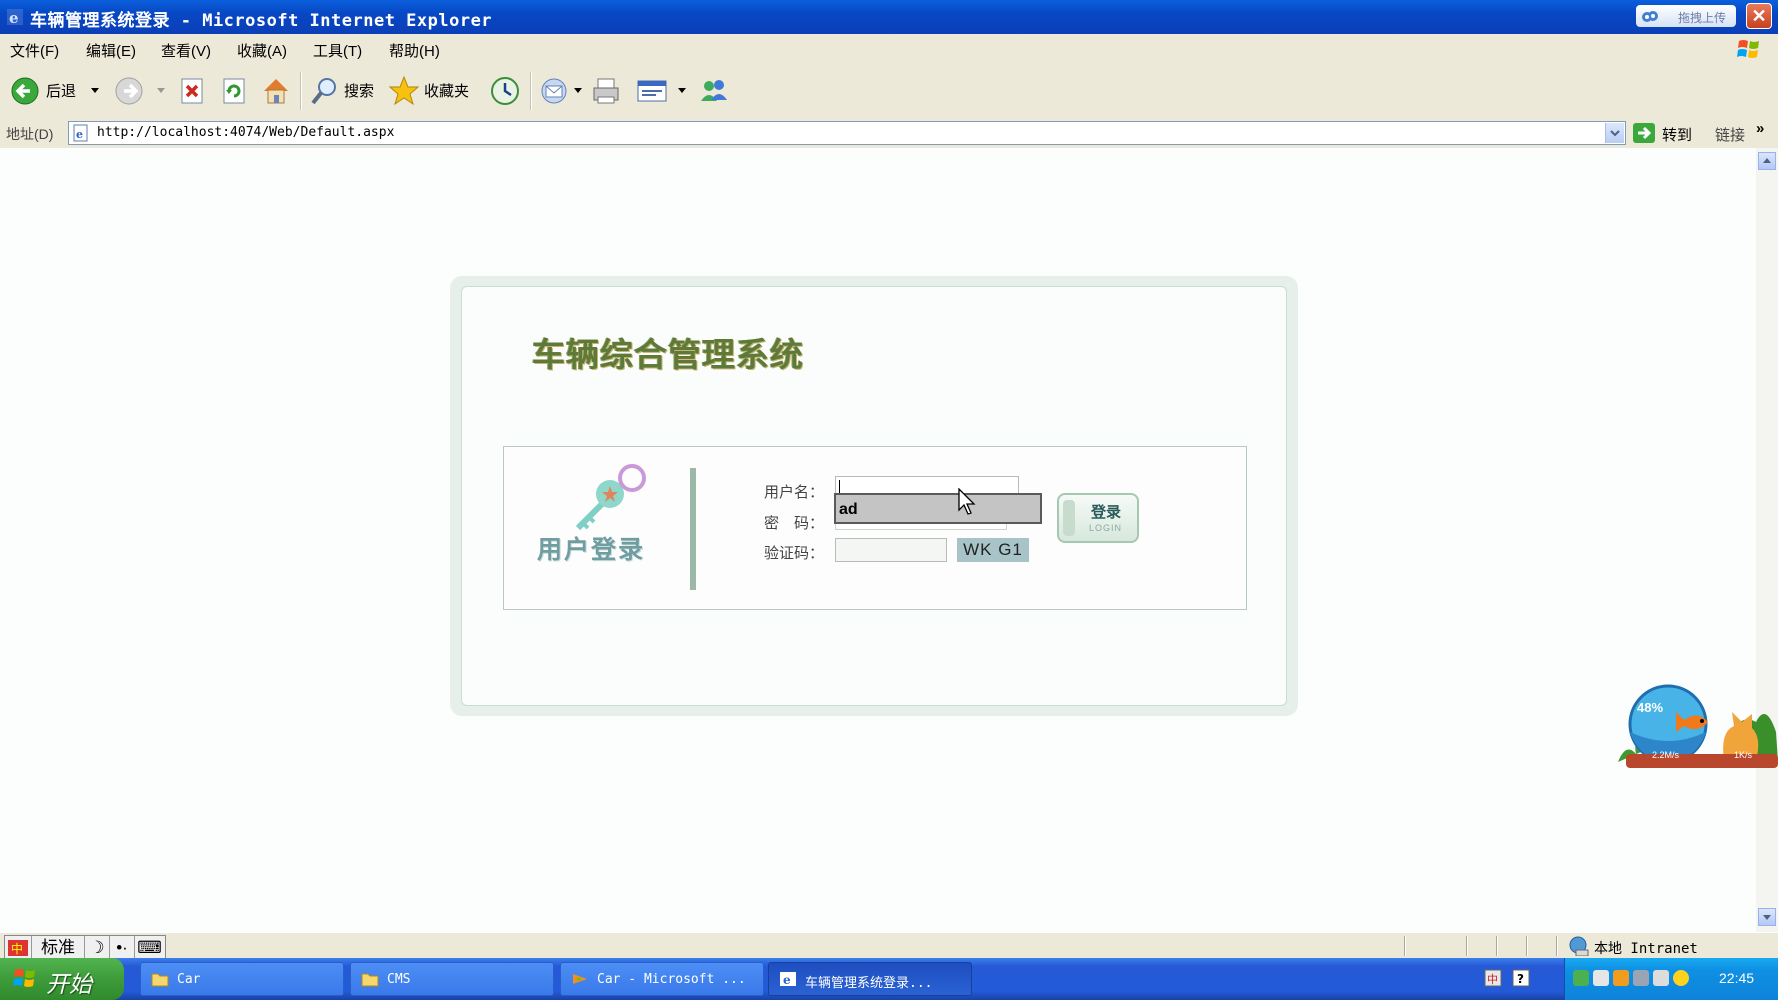 This screenshot has height=1000, width=1778. Describe the element at coordinates (591, 550) in the screenshot. I see `login-heading: 用户登录` at that location.